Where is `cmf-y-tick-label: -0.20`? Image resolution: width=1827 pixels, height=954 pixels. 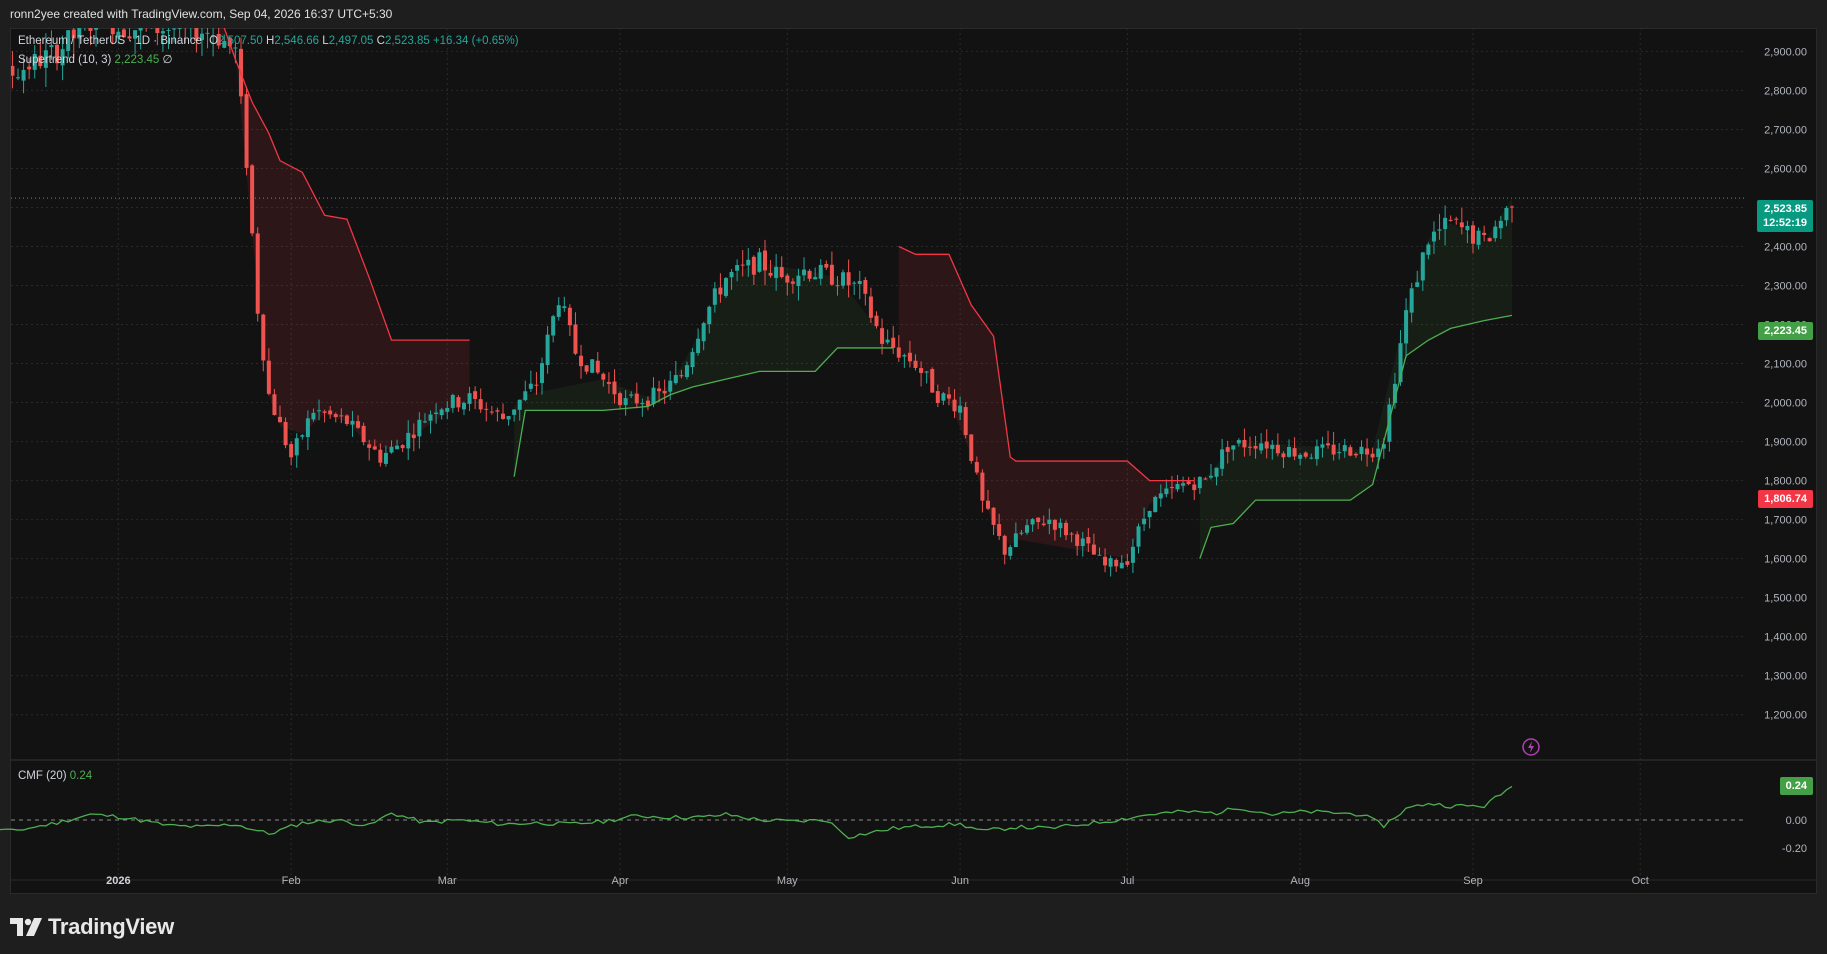 cmf-y-tick-label: -0.20 is located at coordinates (1794, 849).